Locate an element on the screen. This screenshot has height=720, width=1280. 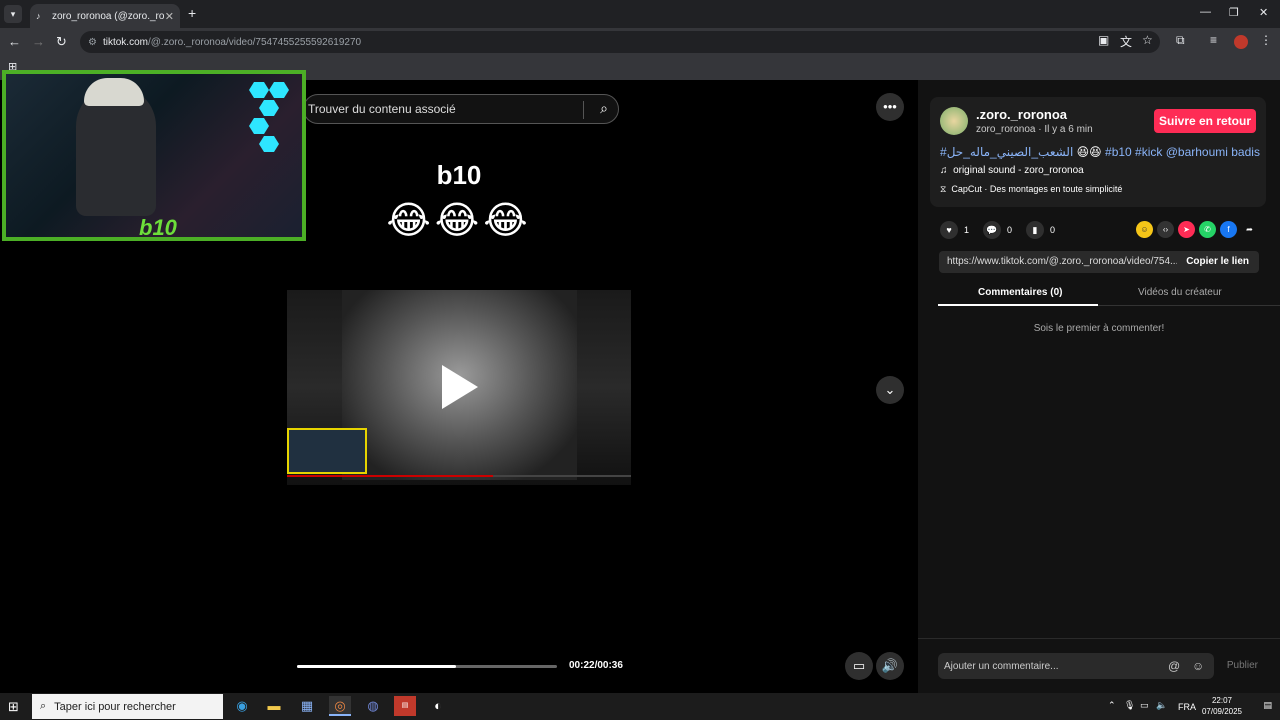
tab-title: zoro_roronoa (@zoro._roronoa is located at coordinates (108, 16).